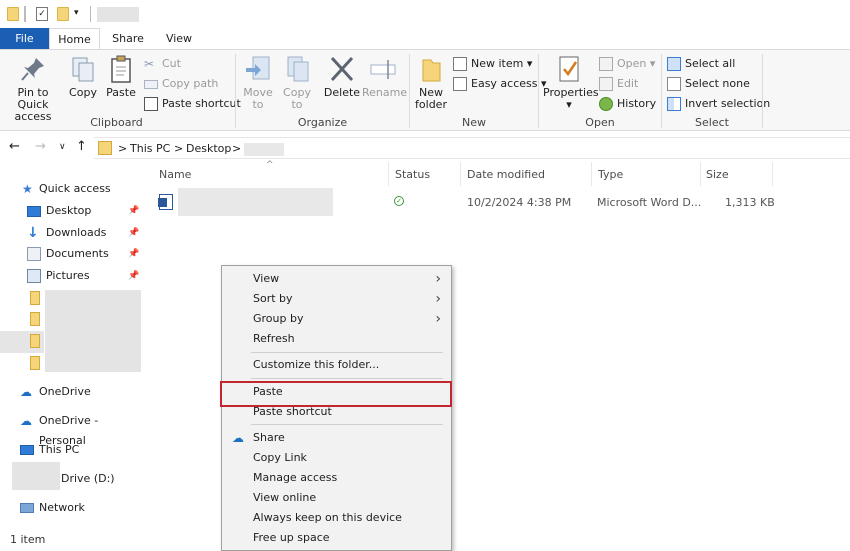 The height and width of the screenshot is (551, 850). I want to click on move-to-button: Move to, so click(258, 82).